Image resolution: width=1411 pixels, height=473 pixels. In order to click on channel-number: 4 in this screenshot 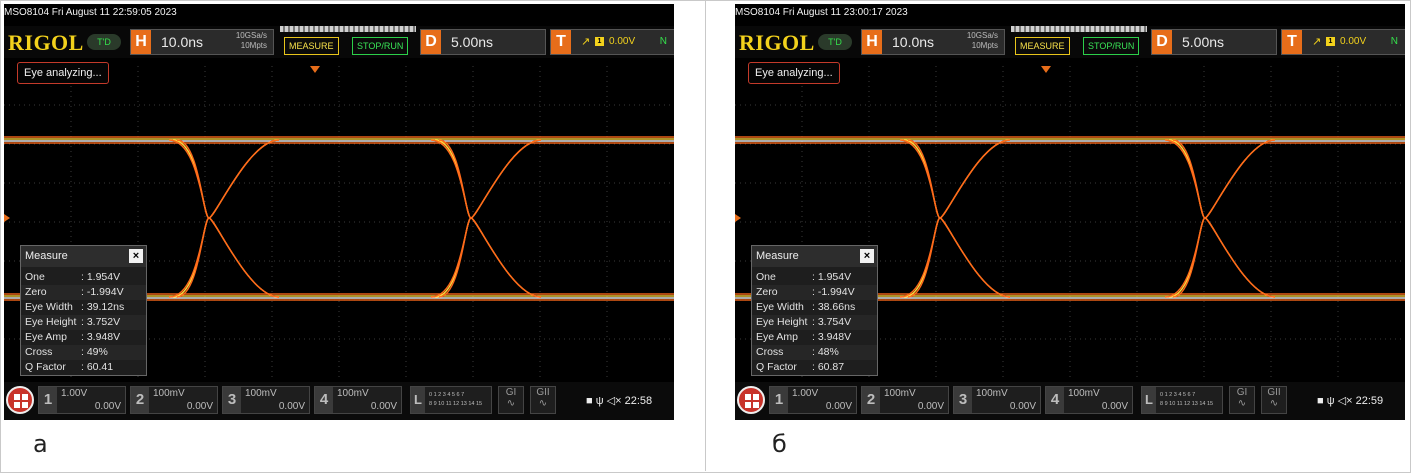, I will do `click(324, 400)`.